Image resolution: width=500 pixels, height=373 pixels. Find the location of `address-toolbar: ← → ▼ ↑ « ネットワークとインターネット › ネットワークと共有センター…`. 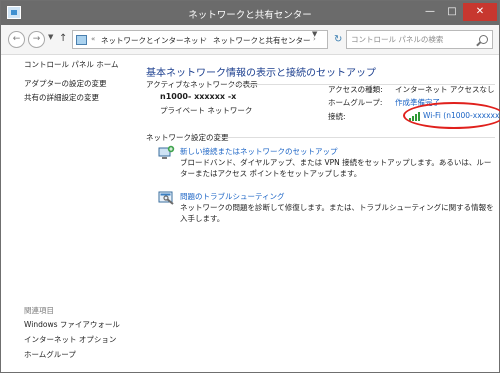

address-toolbar: ← → ▼ ↑ « ネットワークとインターネット › ネットワークと共有センター… is located at coordinates (250, 40).